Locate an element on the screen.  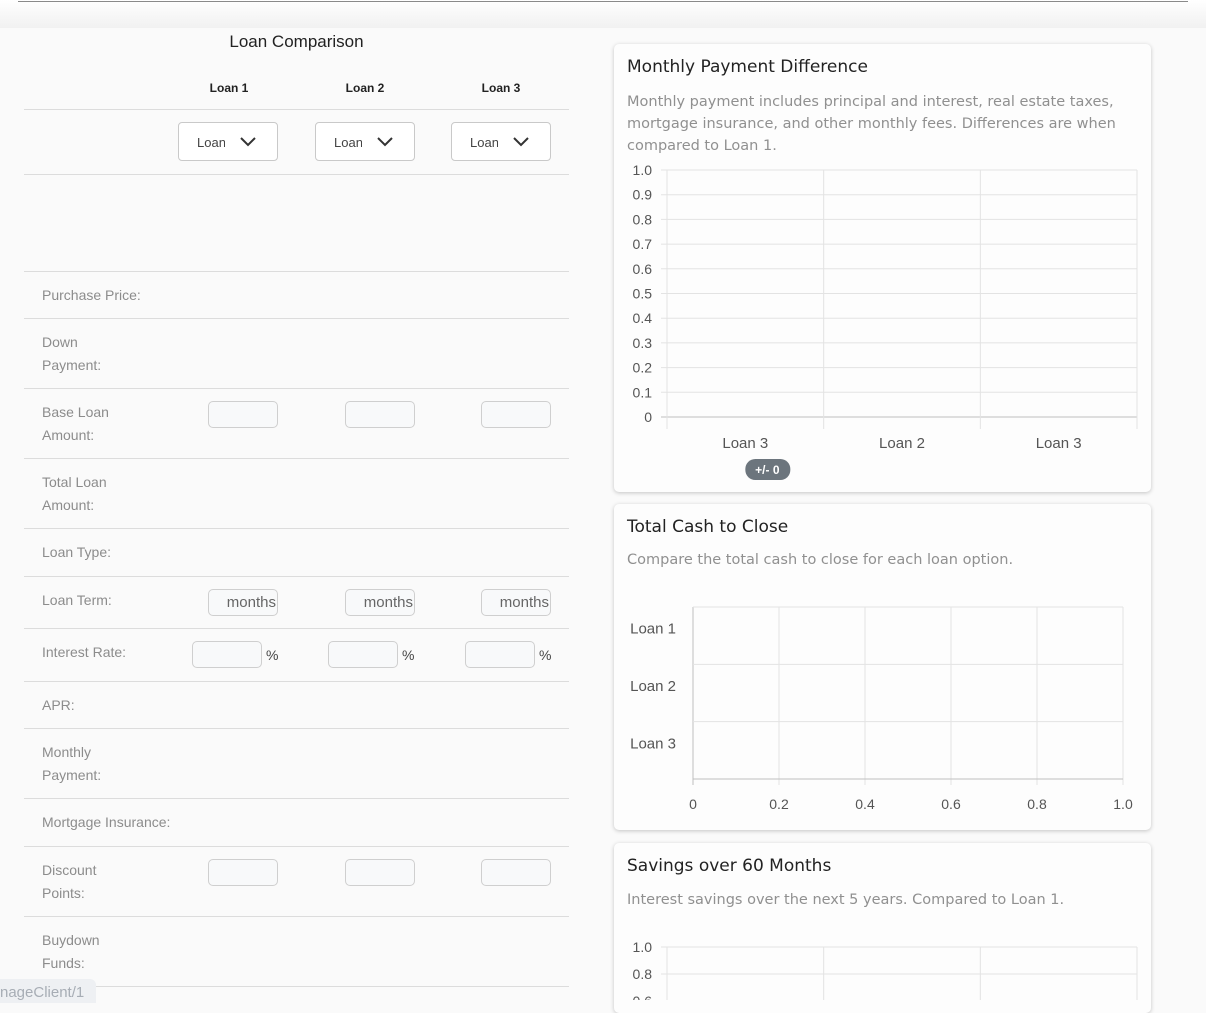
y-tick-label: Loan 3 is located at coordinates (653, 743).